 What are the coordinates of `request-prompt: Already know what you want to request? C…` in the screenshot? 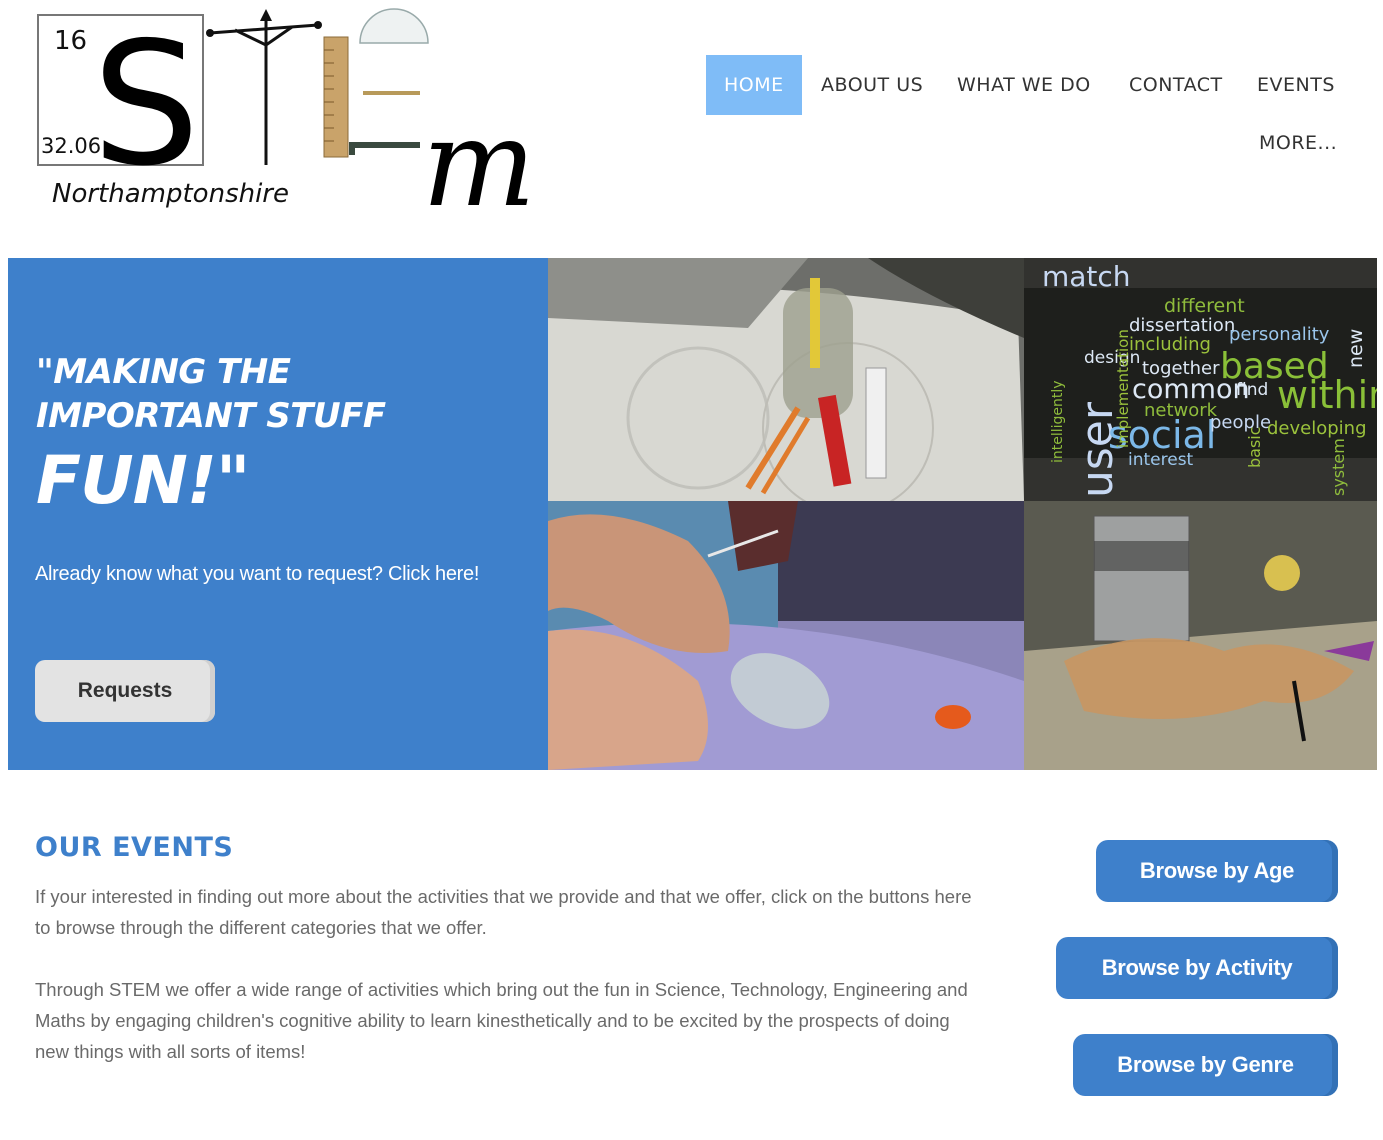 It's located at (257, 574).